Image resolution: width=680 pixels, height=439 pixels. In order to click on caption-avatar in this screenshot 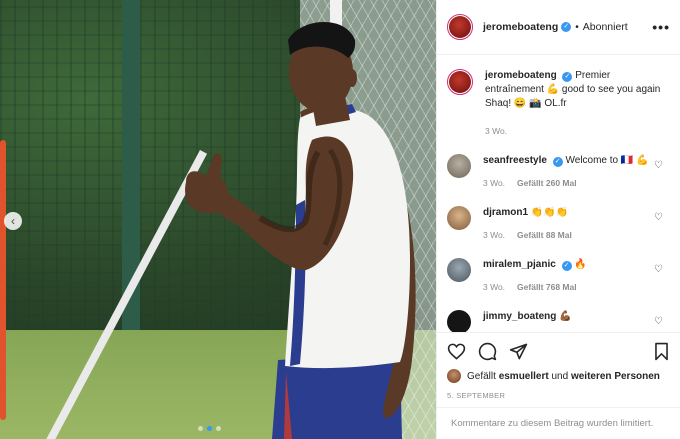, I will do `click(460, 82)`.